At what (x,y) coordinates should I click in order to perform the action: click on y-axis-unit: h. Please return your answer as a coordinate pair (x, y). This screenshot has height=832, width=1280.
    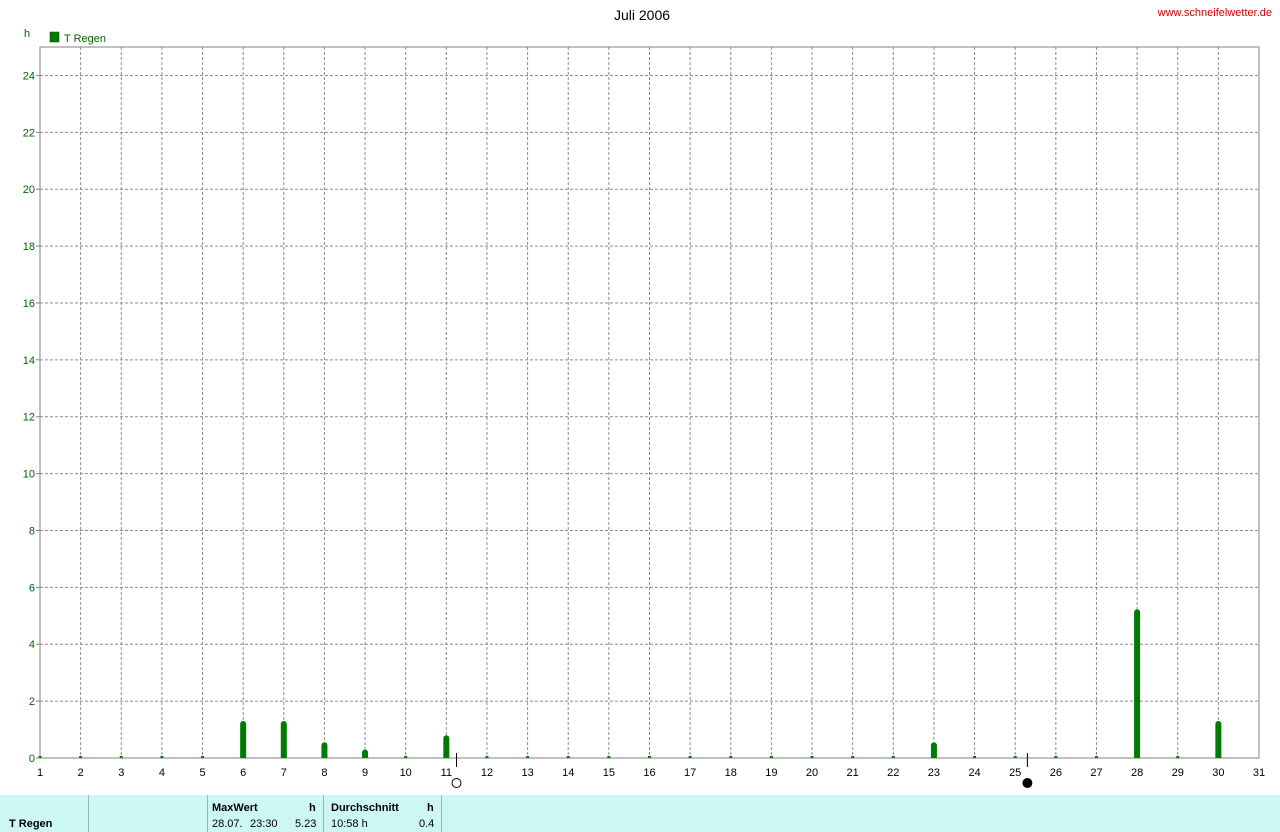
    Looking at the image, I should click on (27, 34).